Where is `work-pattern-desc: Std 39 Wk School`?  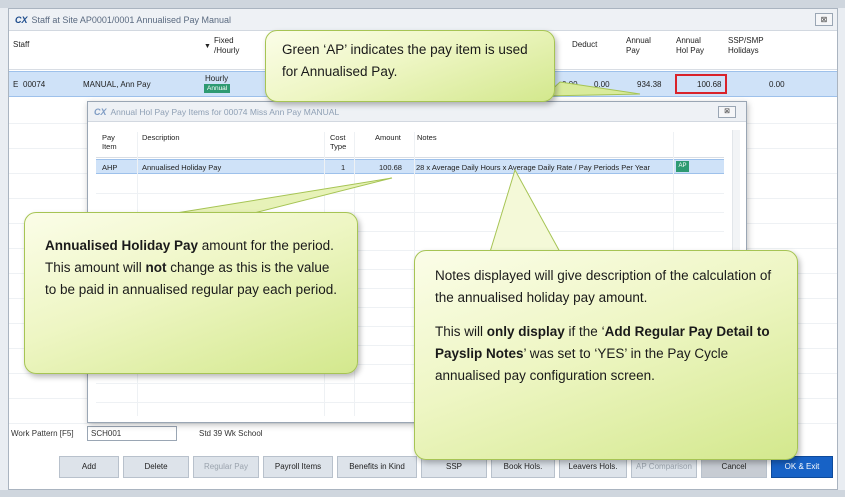 work-pattern-desc: Std 39 Wk School is located at coordinates (231, 433).